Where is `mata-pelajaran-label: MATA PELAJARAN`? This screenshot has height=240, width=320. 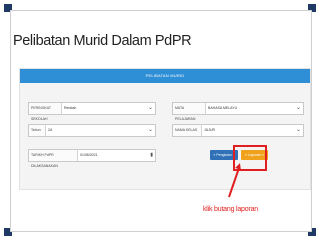 mata-pelajaran-label: MATA PELAJARAN is located at coordinates (189, 112).